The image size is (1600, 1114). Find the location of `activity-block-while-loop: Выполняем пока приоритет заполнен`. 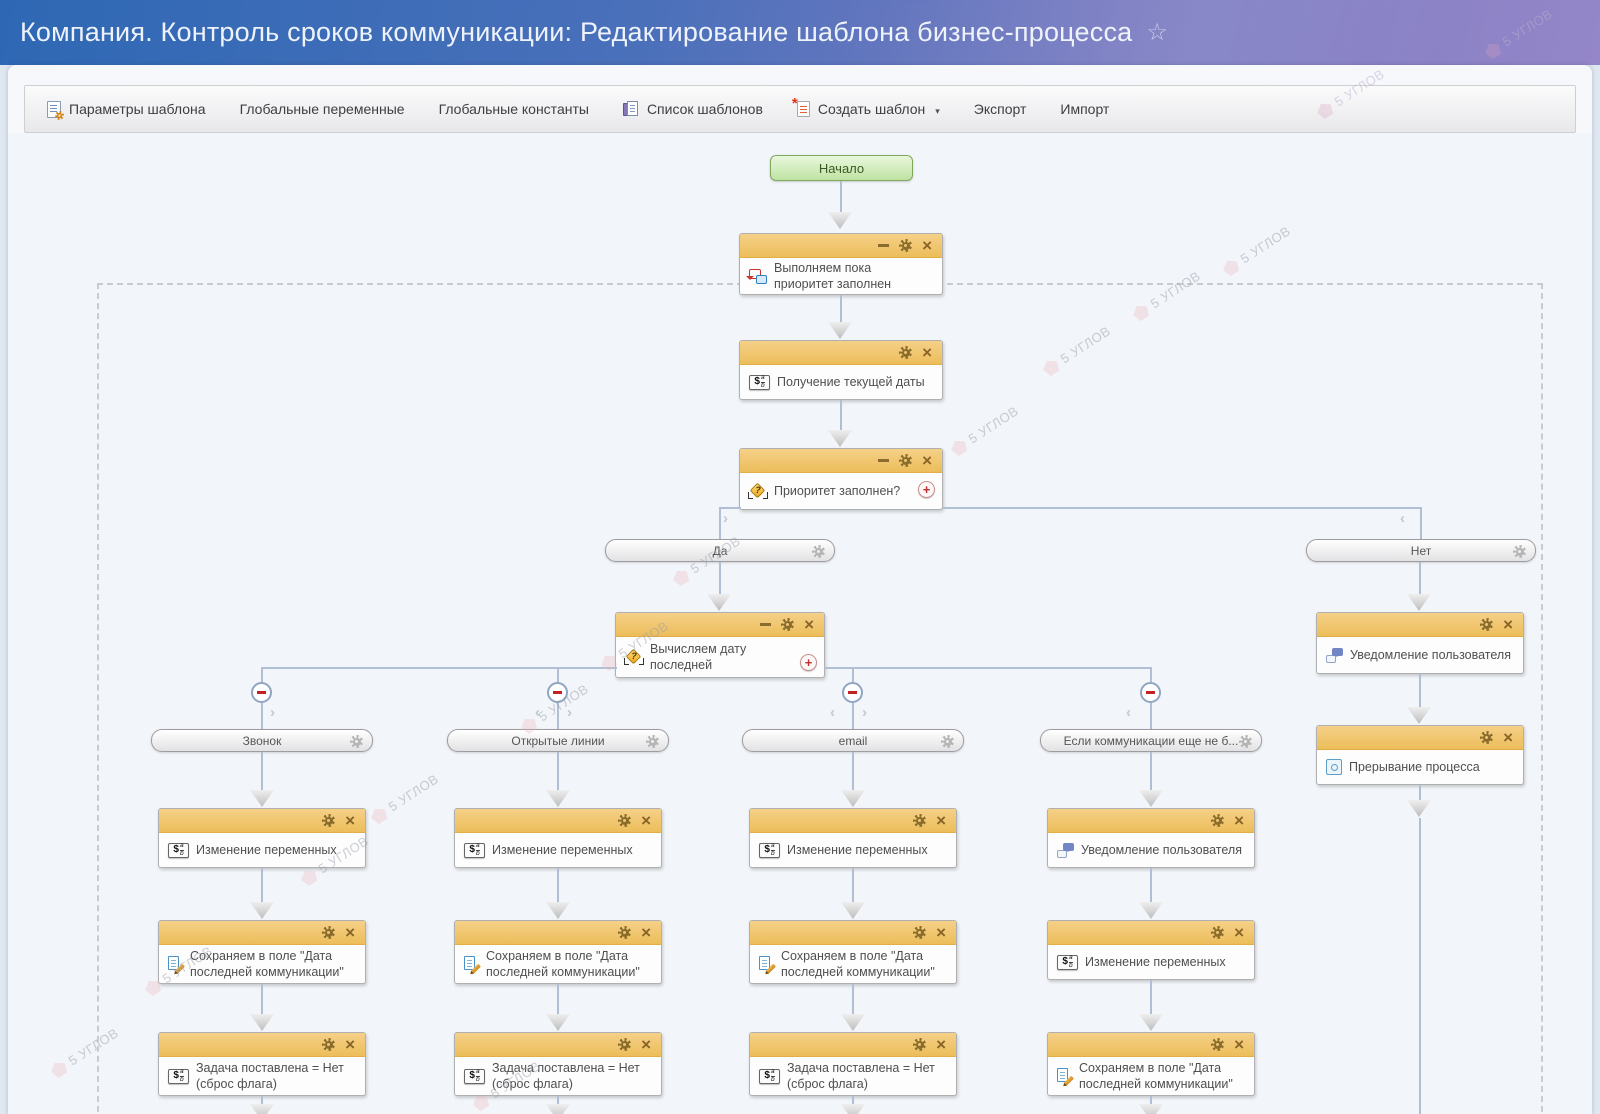

activity-block-while-loop: Выполняем пока приоритет заполнен is located at coordinates (841, 264).